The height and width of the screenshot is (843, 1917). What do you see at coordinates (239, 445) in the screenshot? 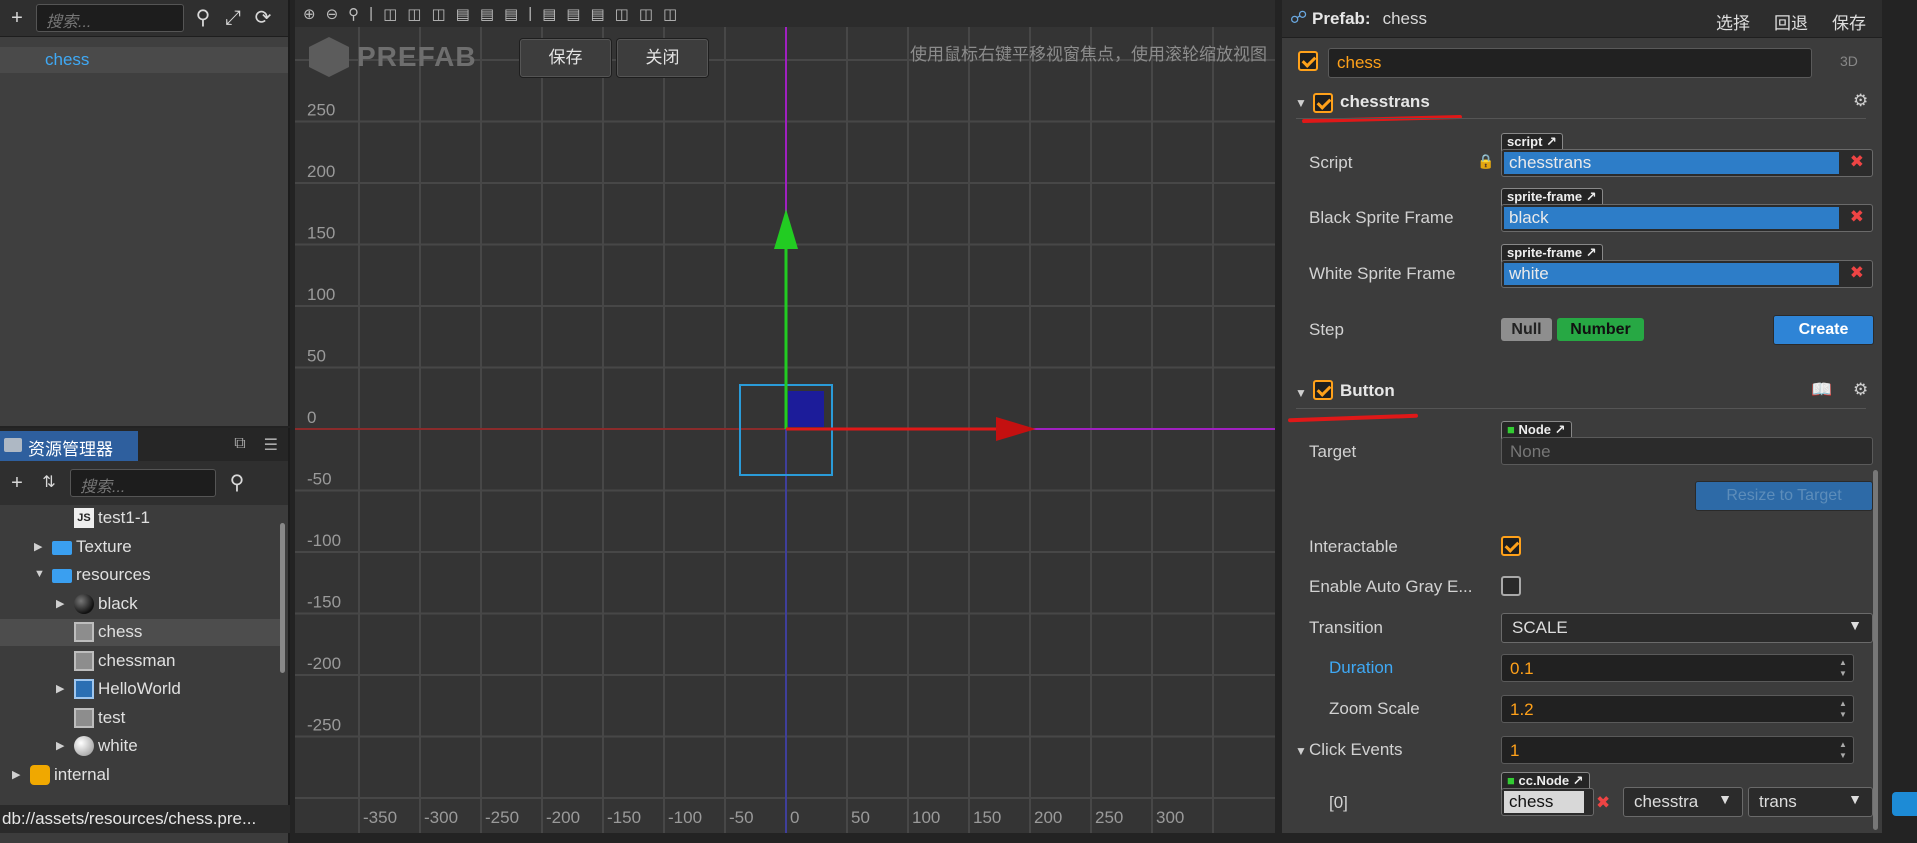
I see `popout-icon: ⧉` at bounding box center [239, 445].